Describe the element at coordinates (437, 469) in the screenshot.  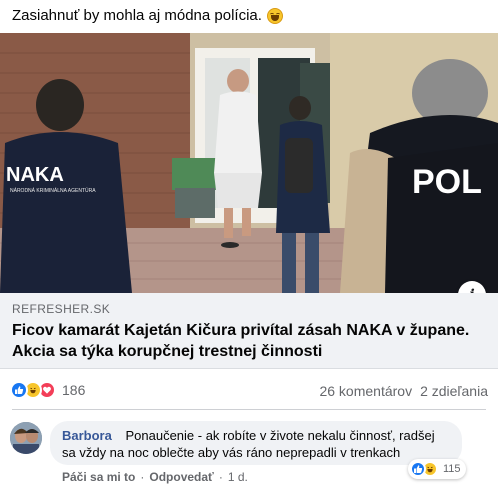
I see `comment-reactions: 115` at that location.